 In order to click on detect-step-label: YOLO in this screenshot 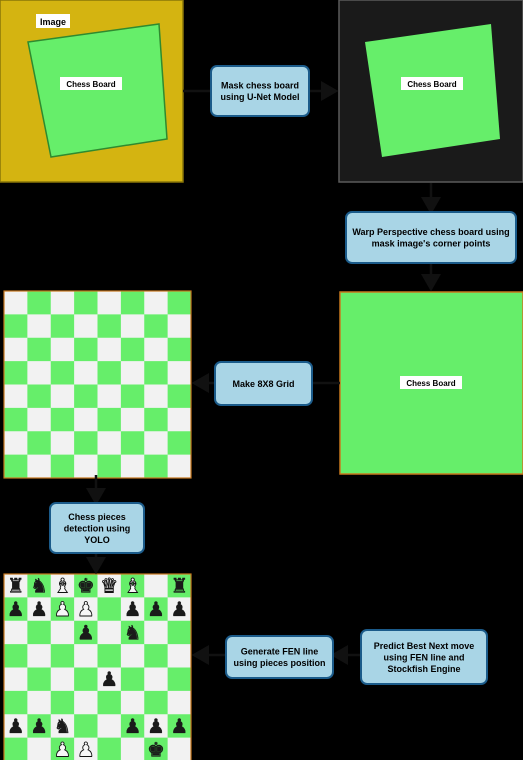, I will do `click(97, 540)`.